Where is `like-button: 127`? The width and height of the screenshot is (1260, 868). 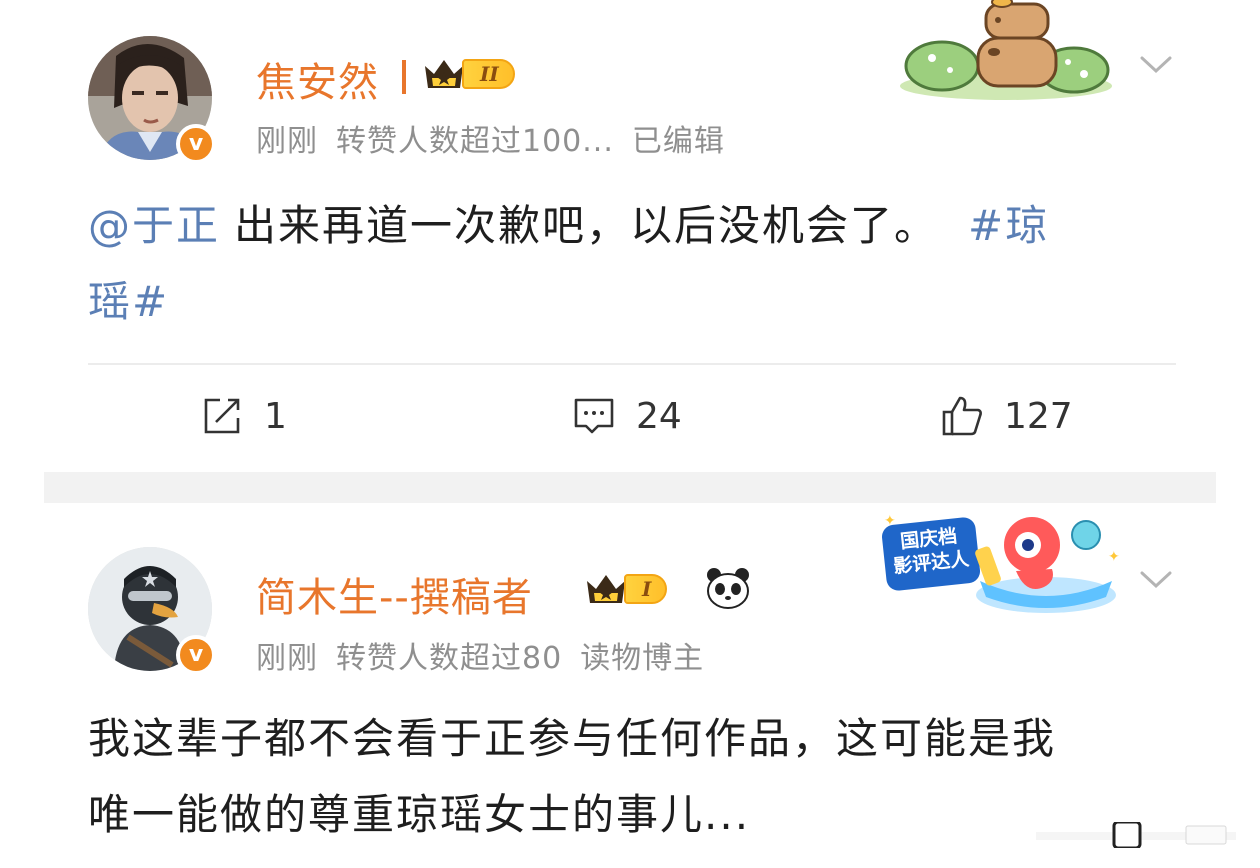 like-button: 127 is located at coordinates (1006, 416).